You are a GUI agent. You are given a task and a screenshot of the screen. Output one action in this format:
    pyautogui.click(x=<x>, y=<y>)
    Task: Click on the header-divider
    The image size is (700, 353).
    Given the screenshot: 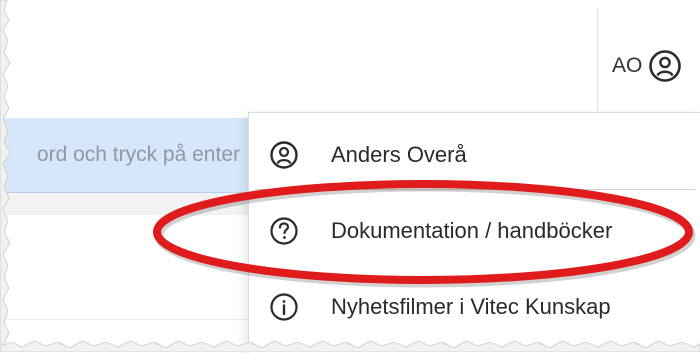 What is the action you would take?
    pyautogui.click(x=597, y=63)
    